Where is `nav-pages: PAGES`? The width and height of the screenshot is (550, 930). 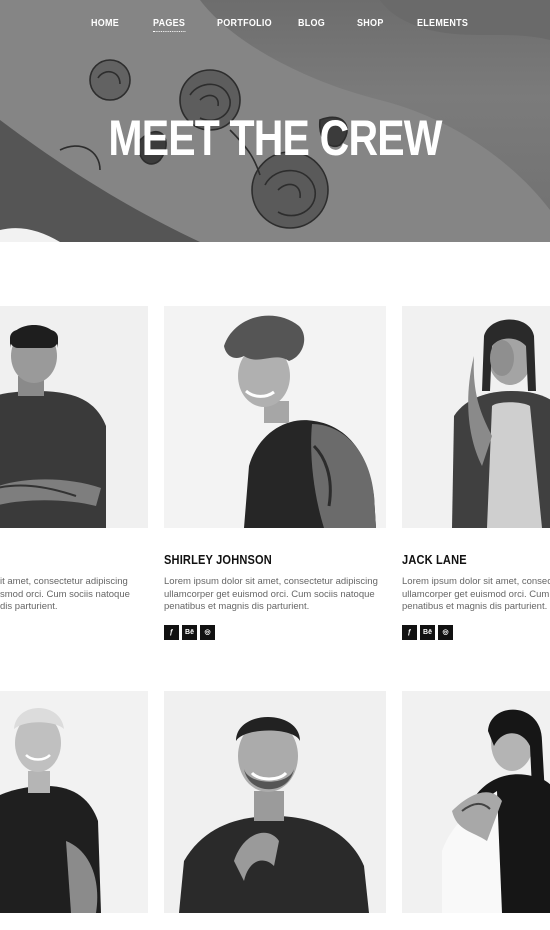 nav-pages: PAGES is located at coordinates (169, 25).